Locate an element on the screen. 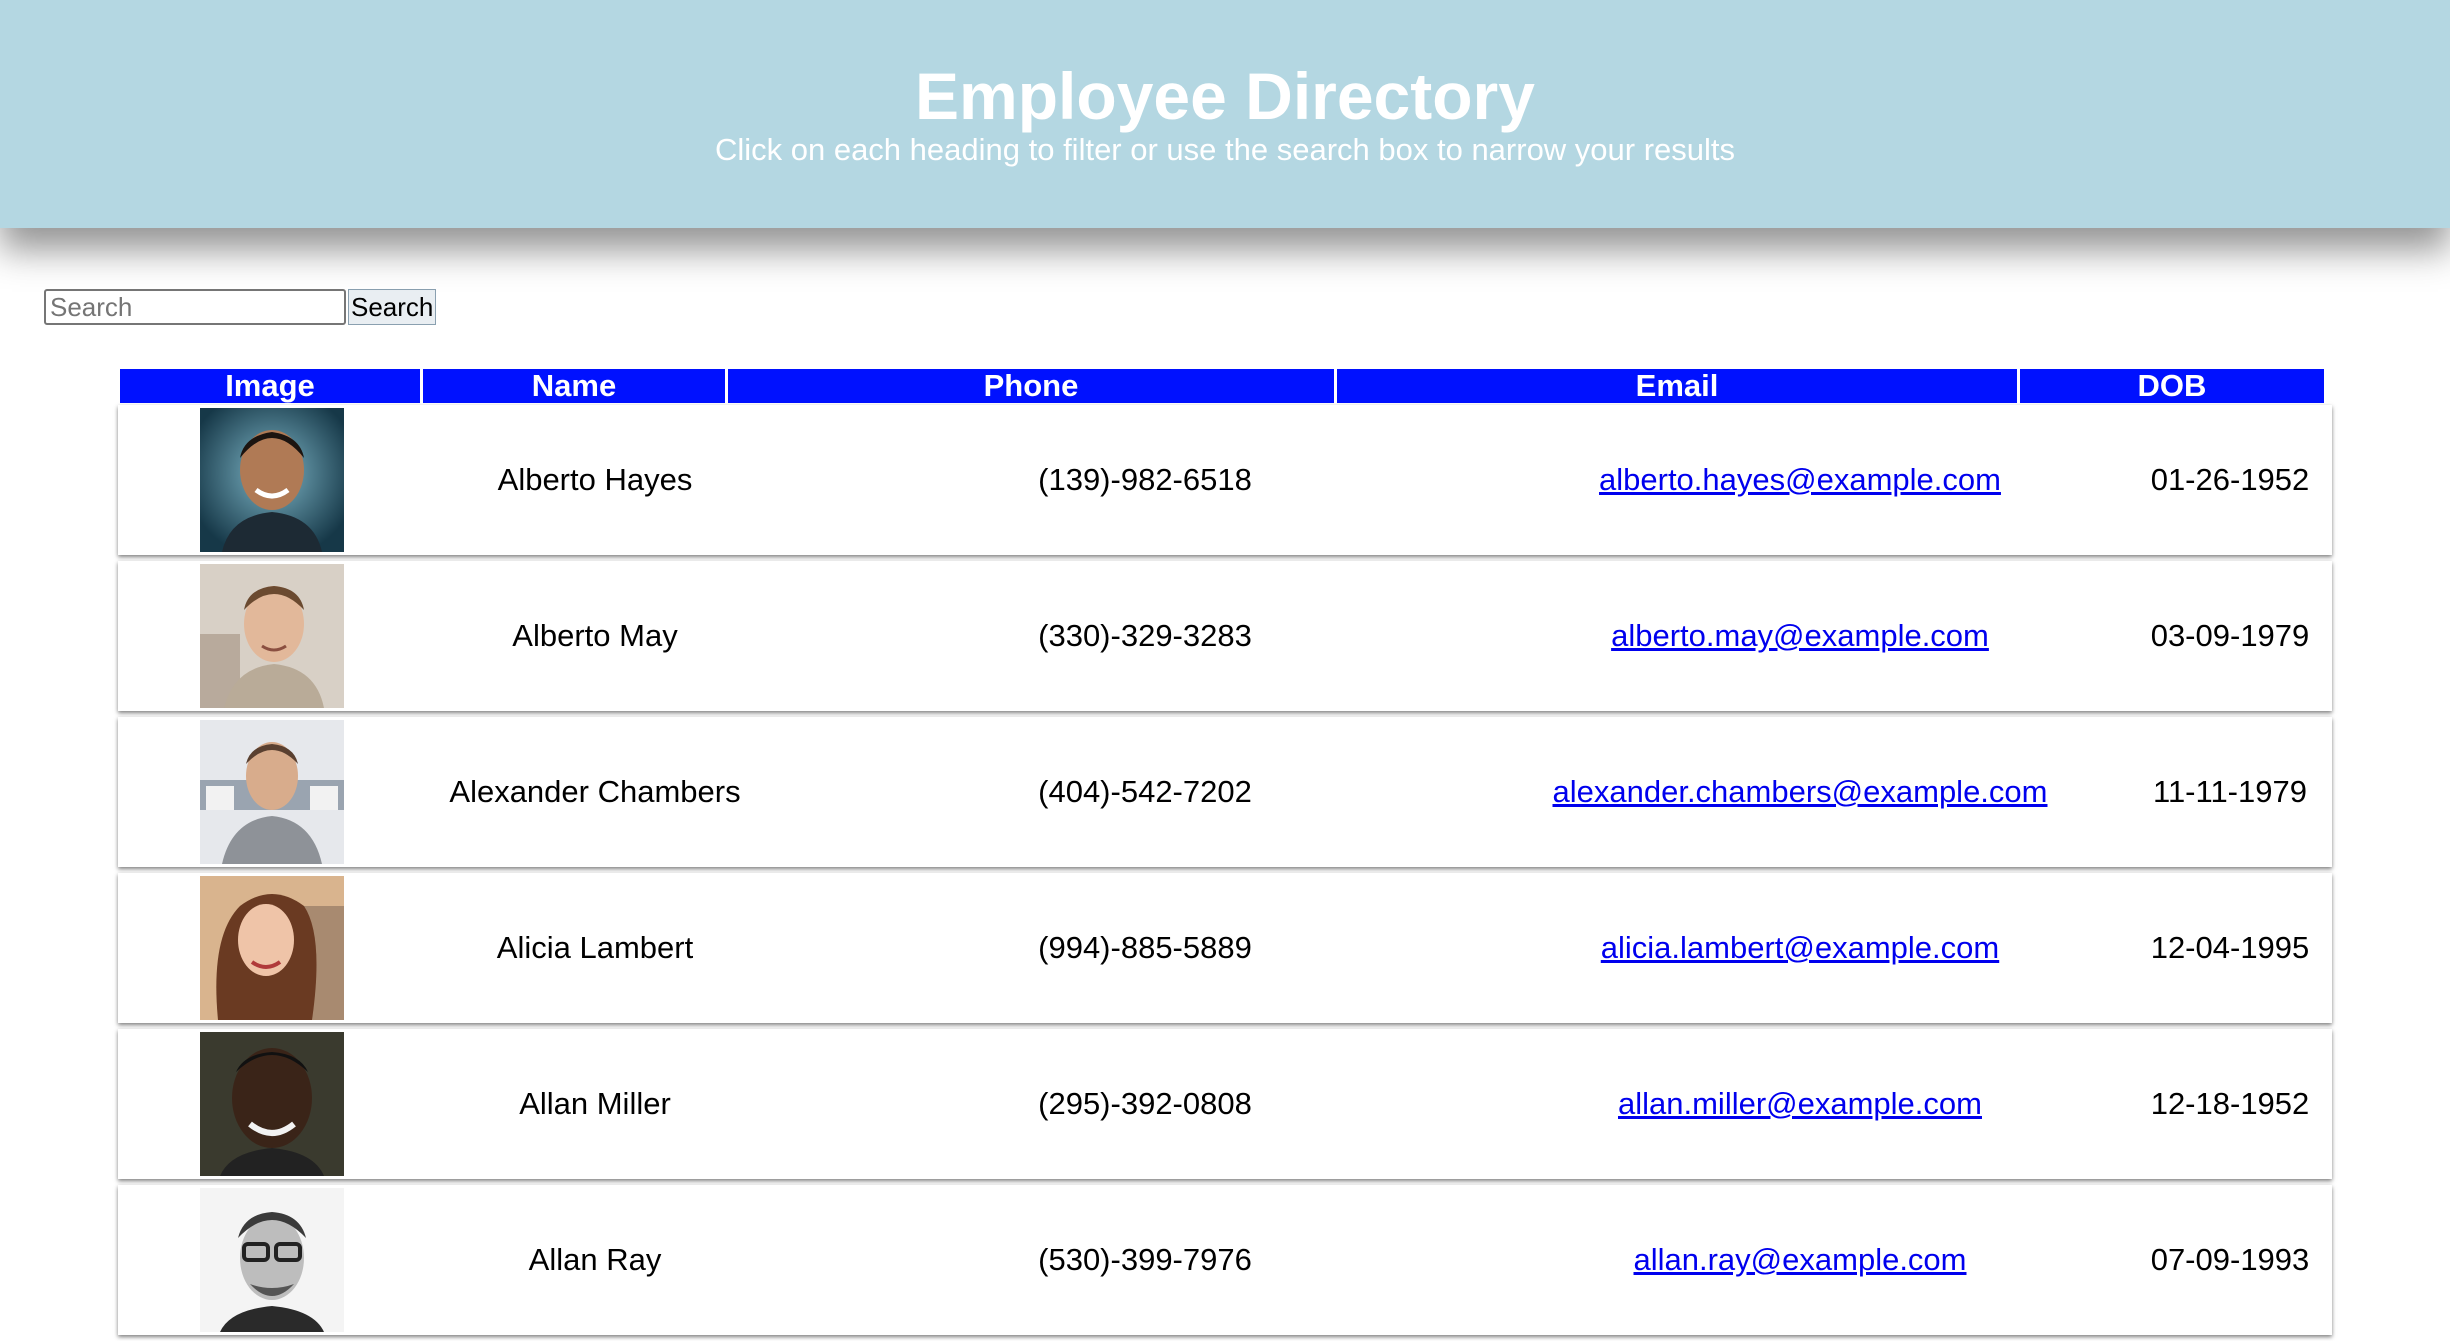  table-header: Image Name Phone Email DOB is located at coordinates (1225, 386).